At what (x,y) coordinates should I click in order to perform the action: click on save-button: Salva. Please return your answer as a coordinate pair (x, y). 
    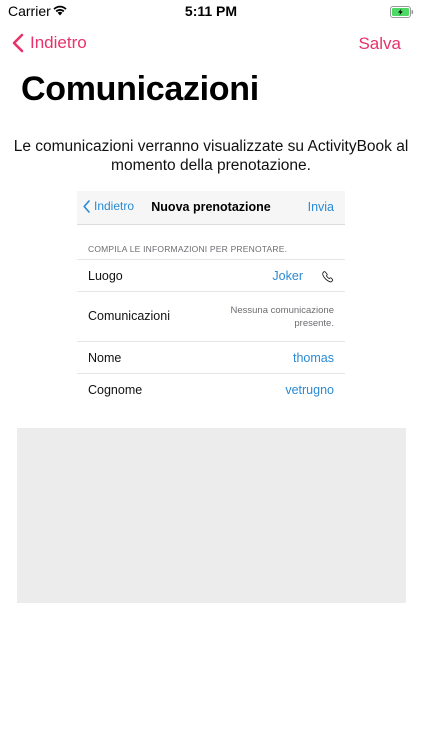
    Looking at the image, I should click on (379, 44).